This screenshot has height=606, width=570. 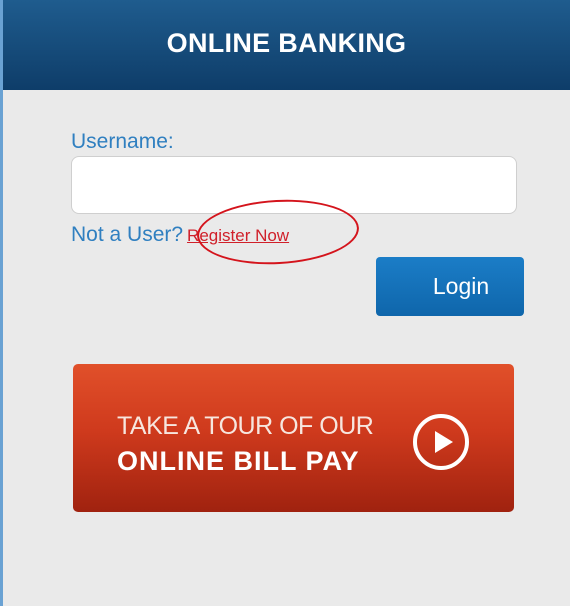 I want to click on username-input, so click(x=294, y=185).